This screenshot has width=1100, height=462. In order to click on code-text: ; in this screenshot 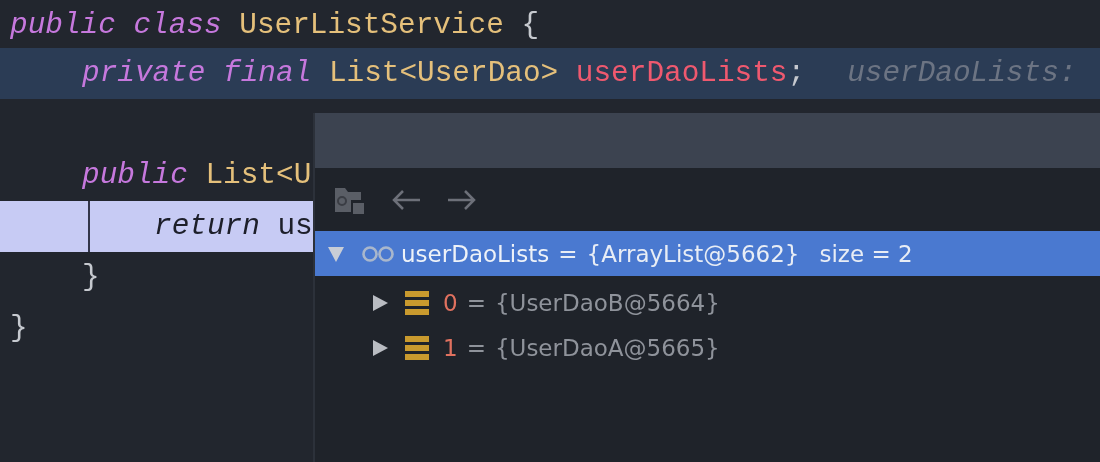, I will do `click(796, 74)`.